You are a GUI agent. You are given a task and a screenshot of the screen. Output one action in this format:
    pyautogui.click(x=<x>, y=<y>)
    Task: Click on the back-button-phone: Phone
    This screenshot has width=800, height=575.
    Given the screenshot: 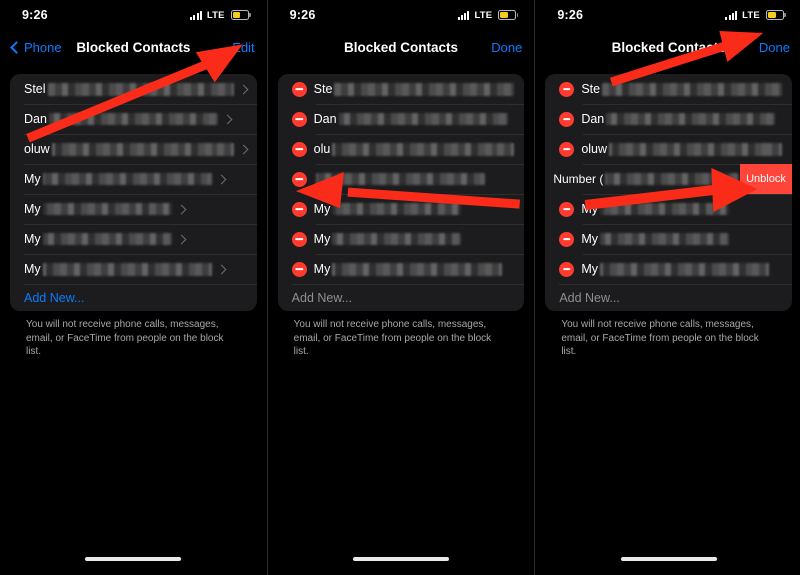 What is the action you would take?
    pyautogui.click(x=36, y=47)
    